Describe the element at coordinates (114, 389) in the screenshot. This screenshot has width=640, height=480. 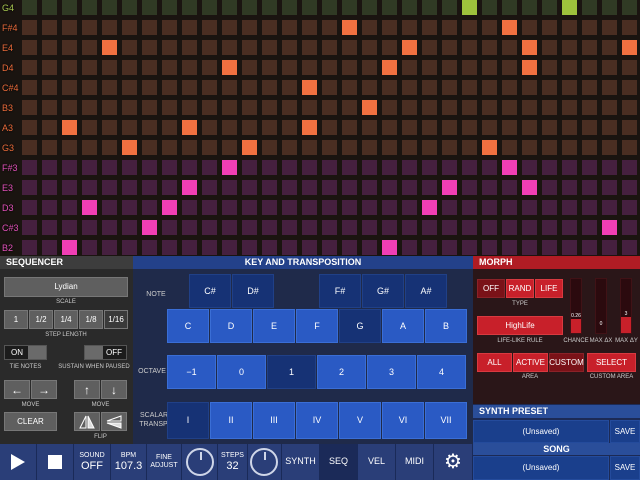
I see `move-down-button: ↓` at that location.